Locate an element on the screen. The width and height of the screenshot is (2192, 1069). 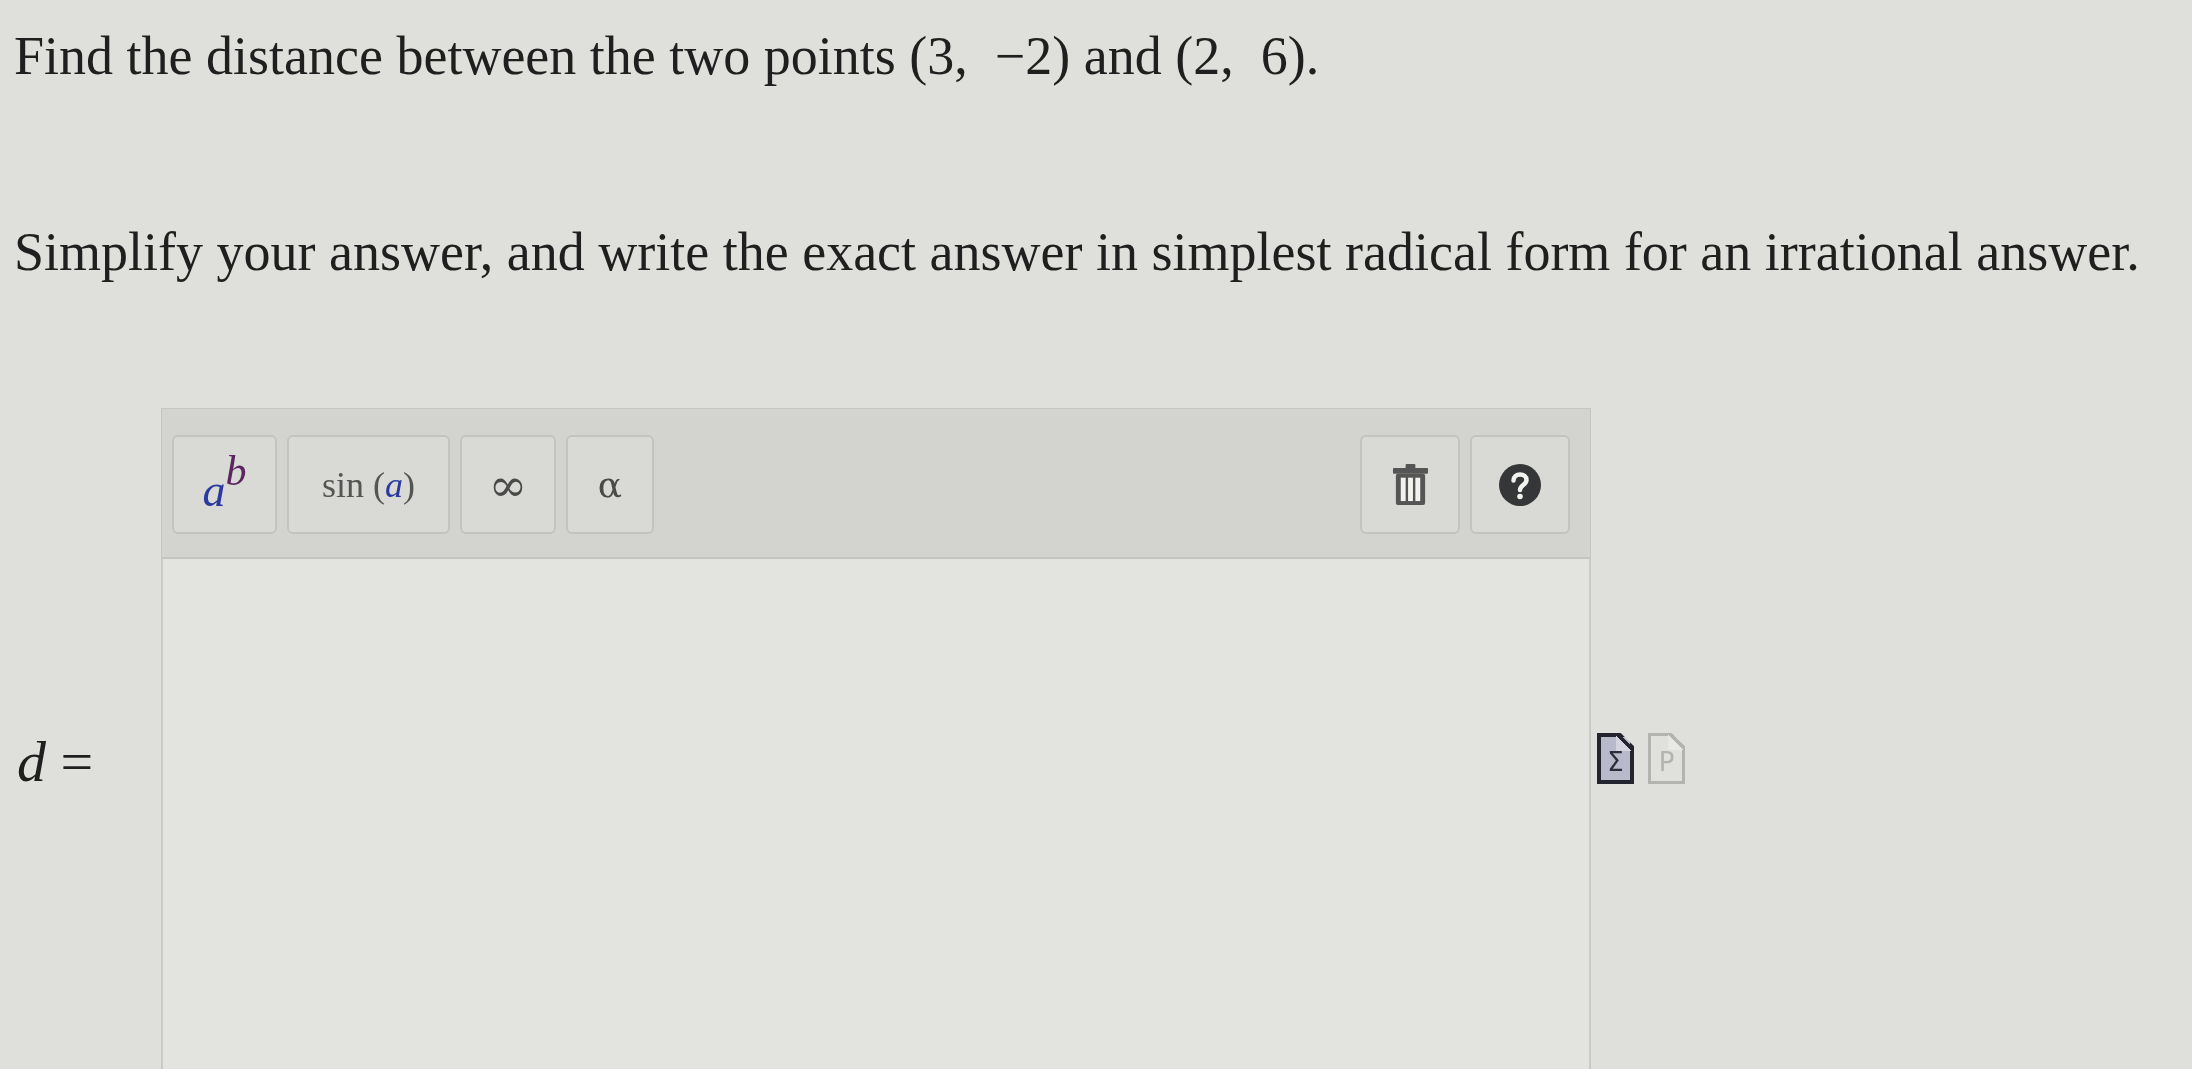
symbol-button: ∞ is located at coordinates (508, 484).